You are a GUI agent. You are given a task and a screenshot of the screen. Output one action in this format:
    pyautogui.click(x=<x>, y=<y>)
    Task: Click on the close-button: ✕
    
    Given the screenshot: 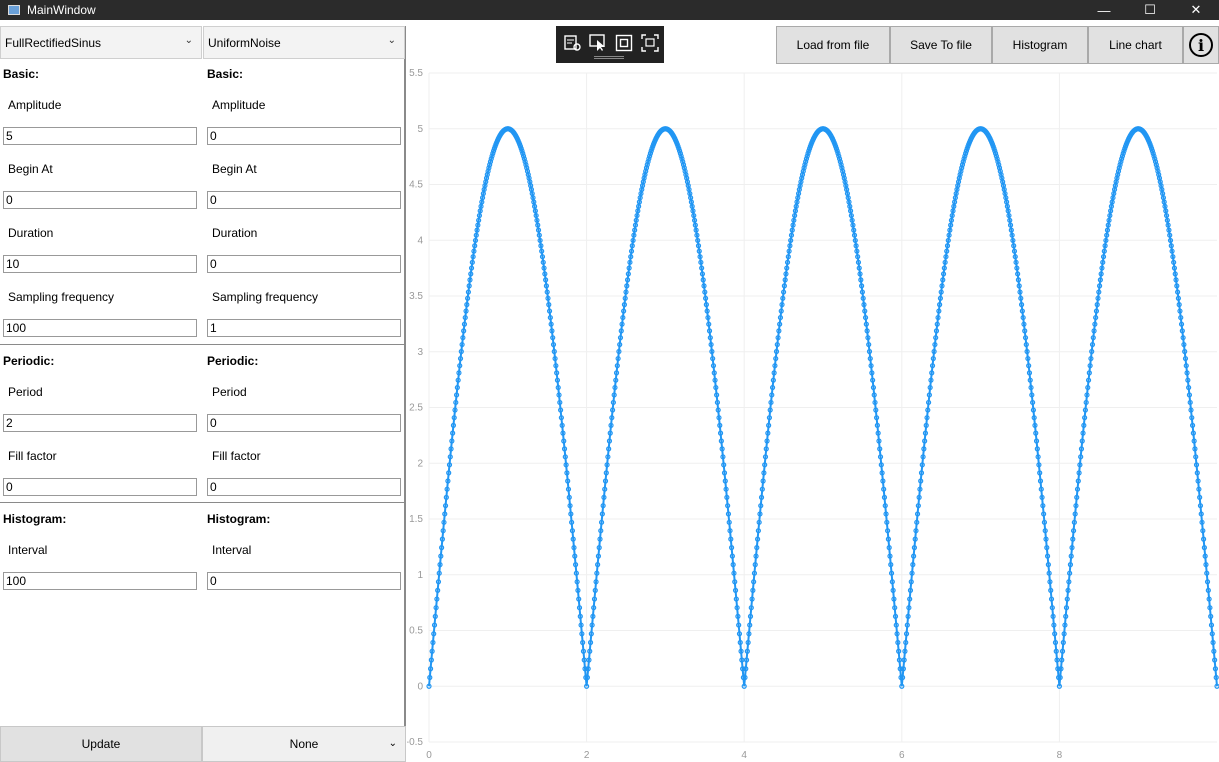 What is the action you would take?
    pyautogui.click(x=1196, y=10)
    